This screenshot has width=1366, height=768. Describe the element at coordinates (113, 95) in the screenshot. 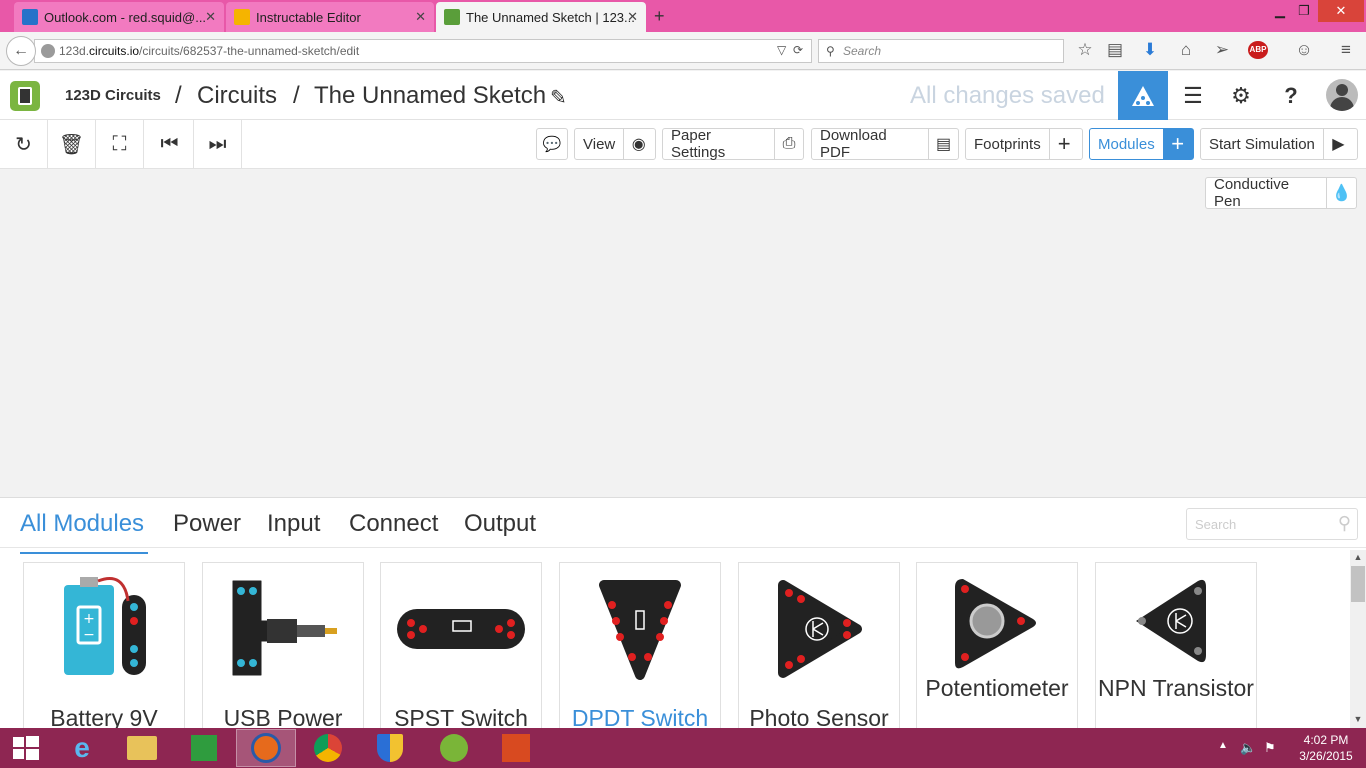

I see `brand-name: 123D Circuits` at that location.